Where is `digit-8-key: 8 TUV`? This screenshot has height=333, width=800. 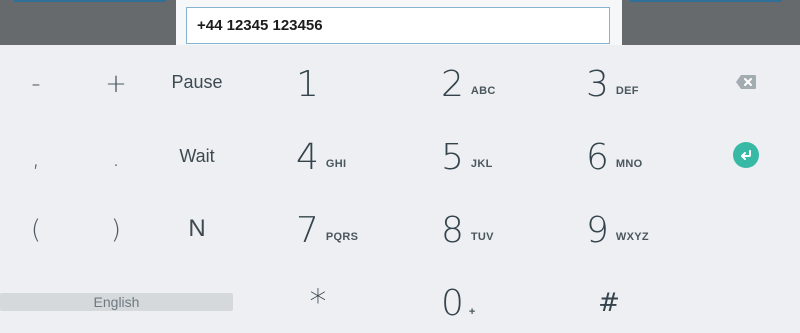 digit-8-key: 8 TUV is located at coordinates (496, 230).